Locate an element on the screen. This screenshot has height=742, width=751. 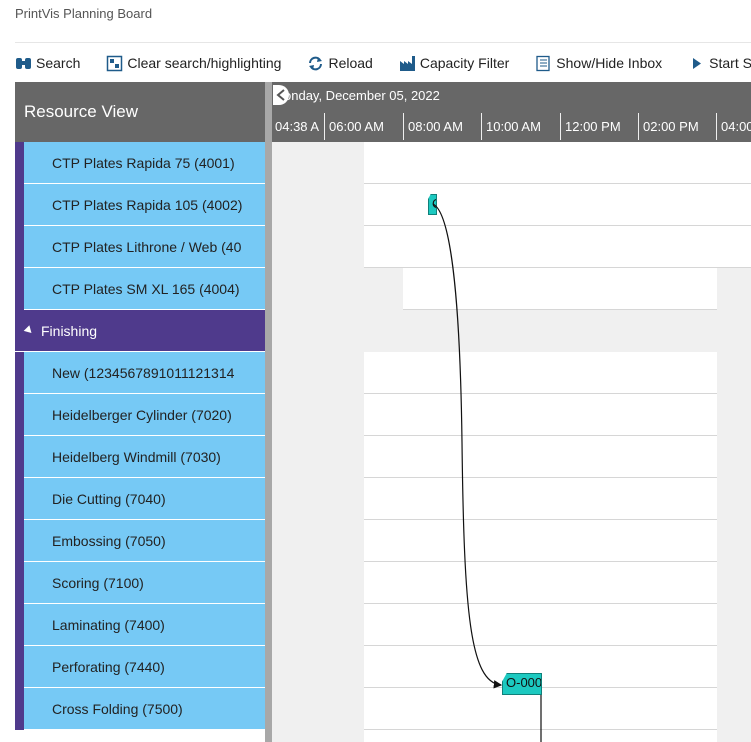
time-tick-label: 04:38 A is located at coordinates (297, 126).